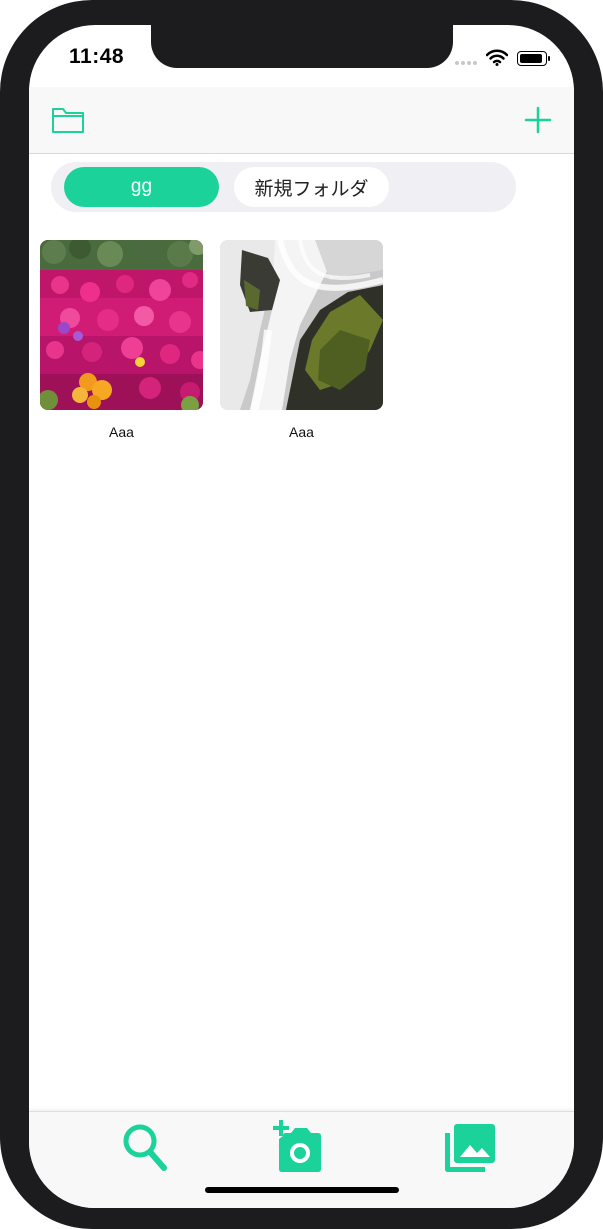  What do you see at coordinates (141, 187) in the screenshot?
I see `folder-tab-gg: gg` at bounding box center [141, 187].